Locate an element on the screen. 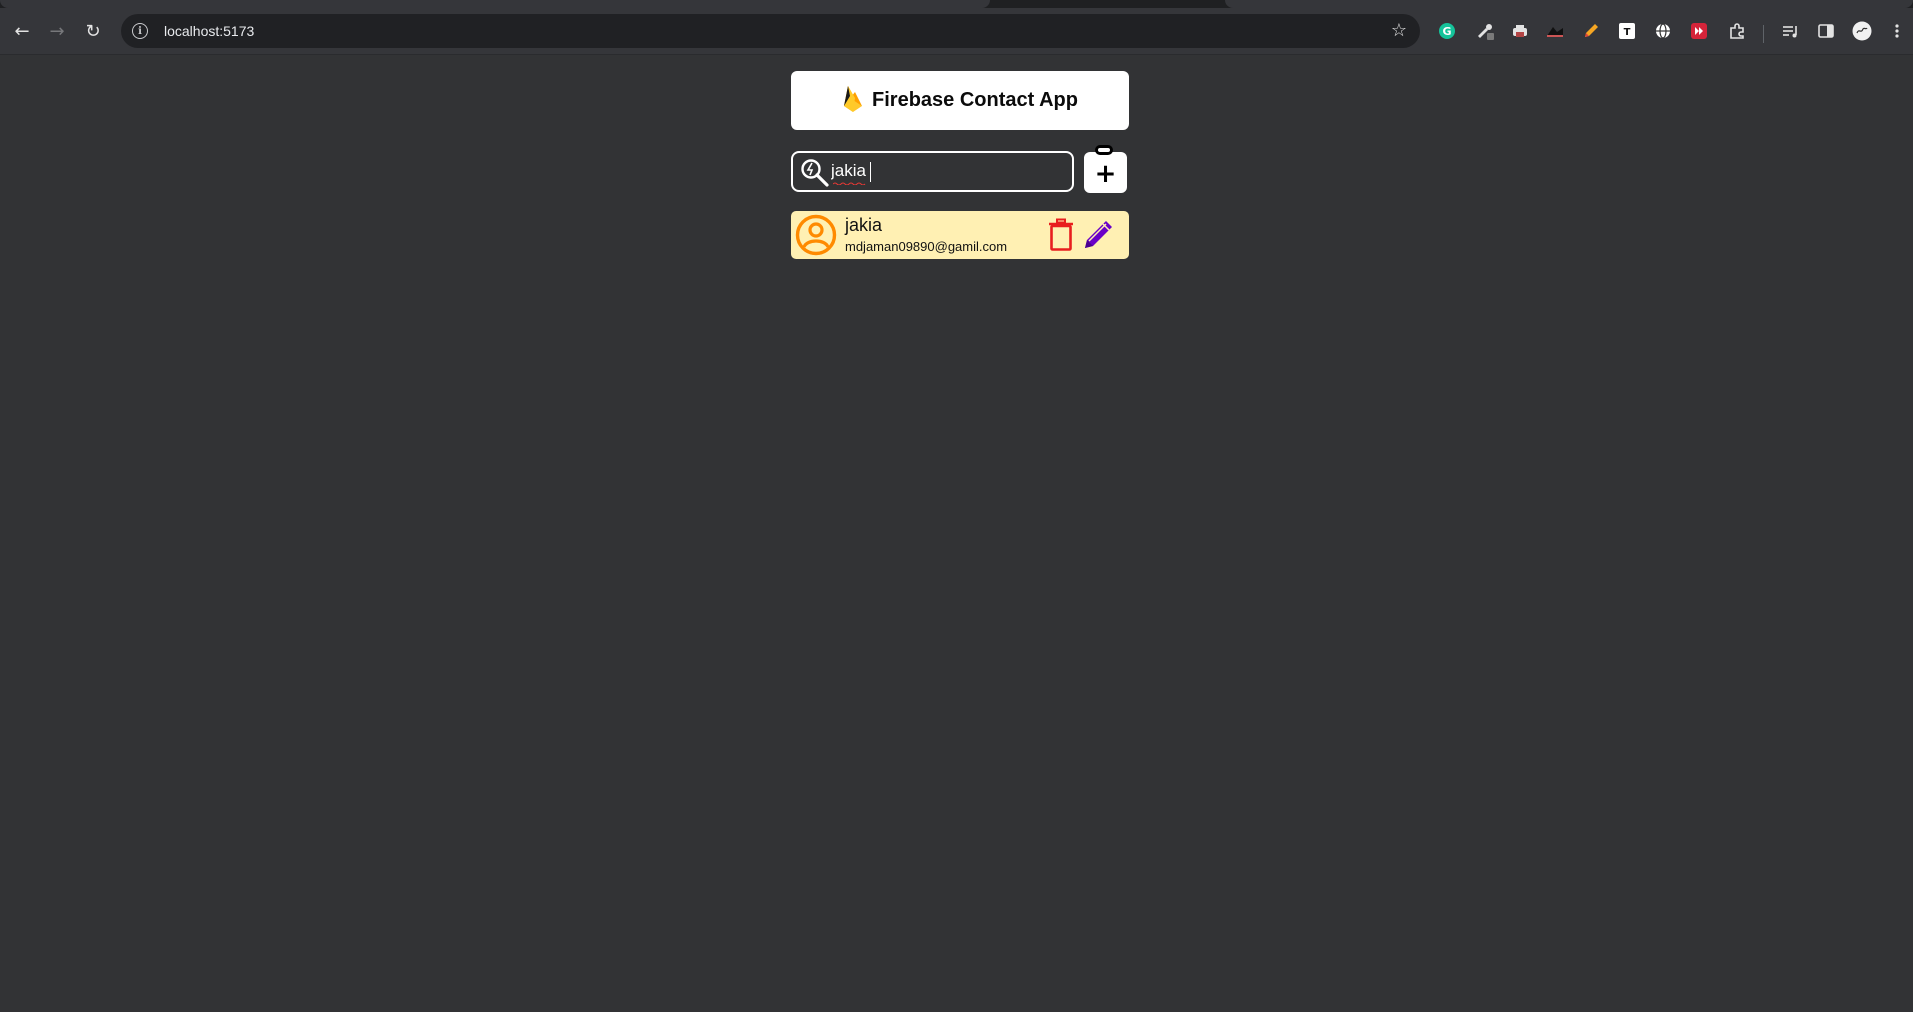  media-icon is located at coordinates (1790, 31).